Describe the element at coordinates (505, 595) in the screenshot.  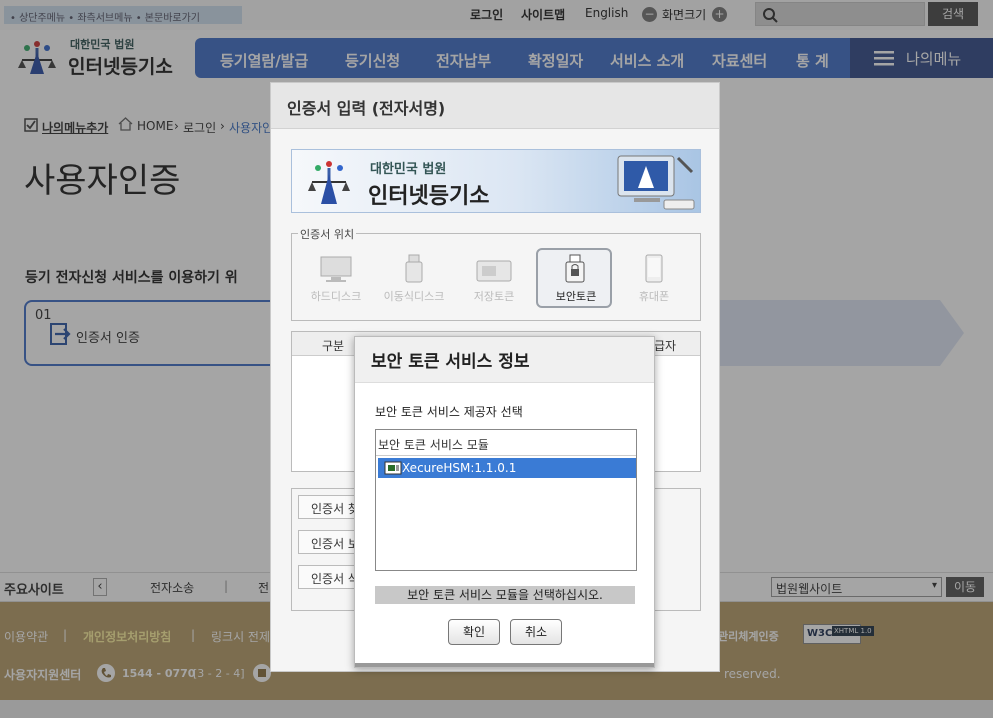
I see `status-message: 보안 토큰 서비스 모듈을 선택하십시오.` at that location.